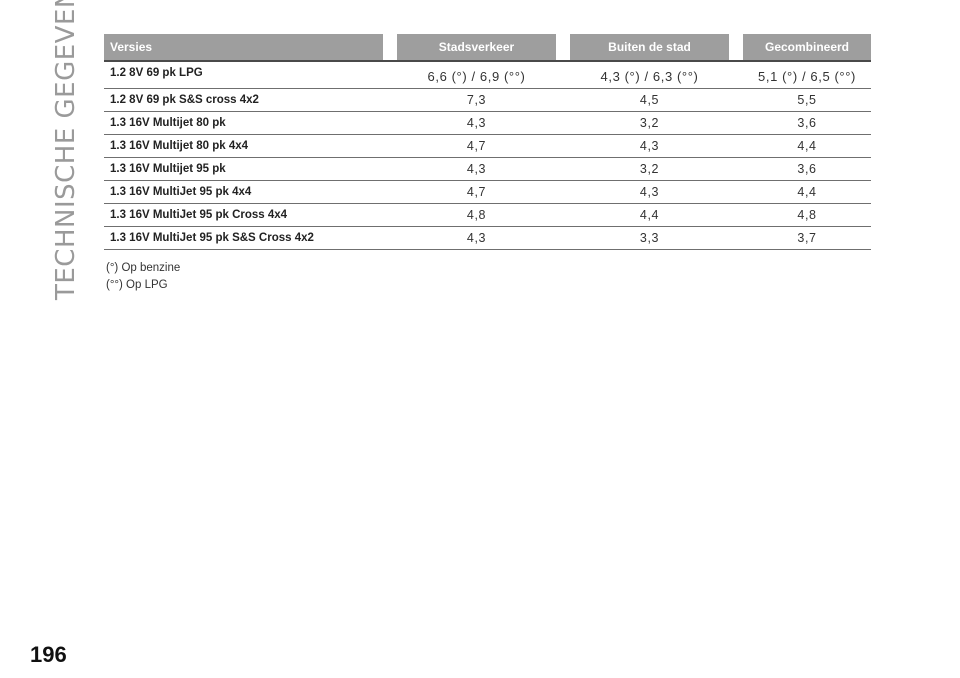 Image resolution: width=960 pixels, height=678 pixels. I want to click on outside-cell: 4,3 (°) / 6,3 (°°), so click(649, 76).